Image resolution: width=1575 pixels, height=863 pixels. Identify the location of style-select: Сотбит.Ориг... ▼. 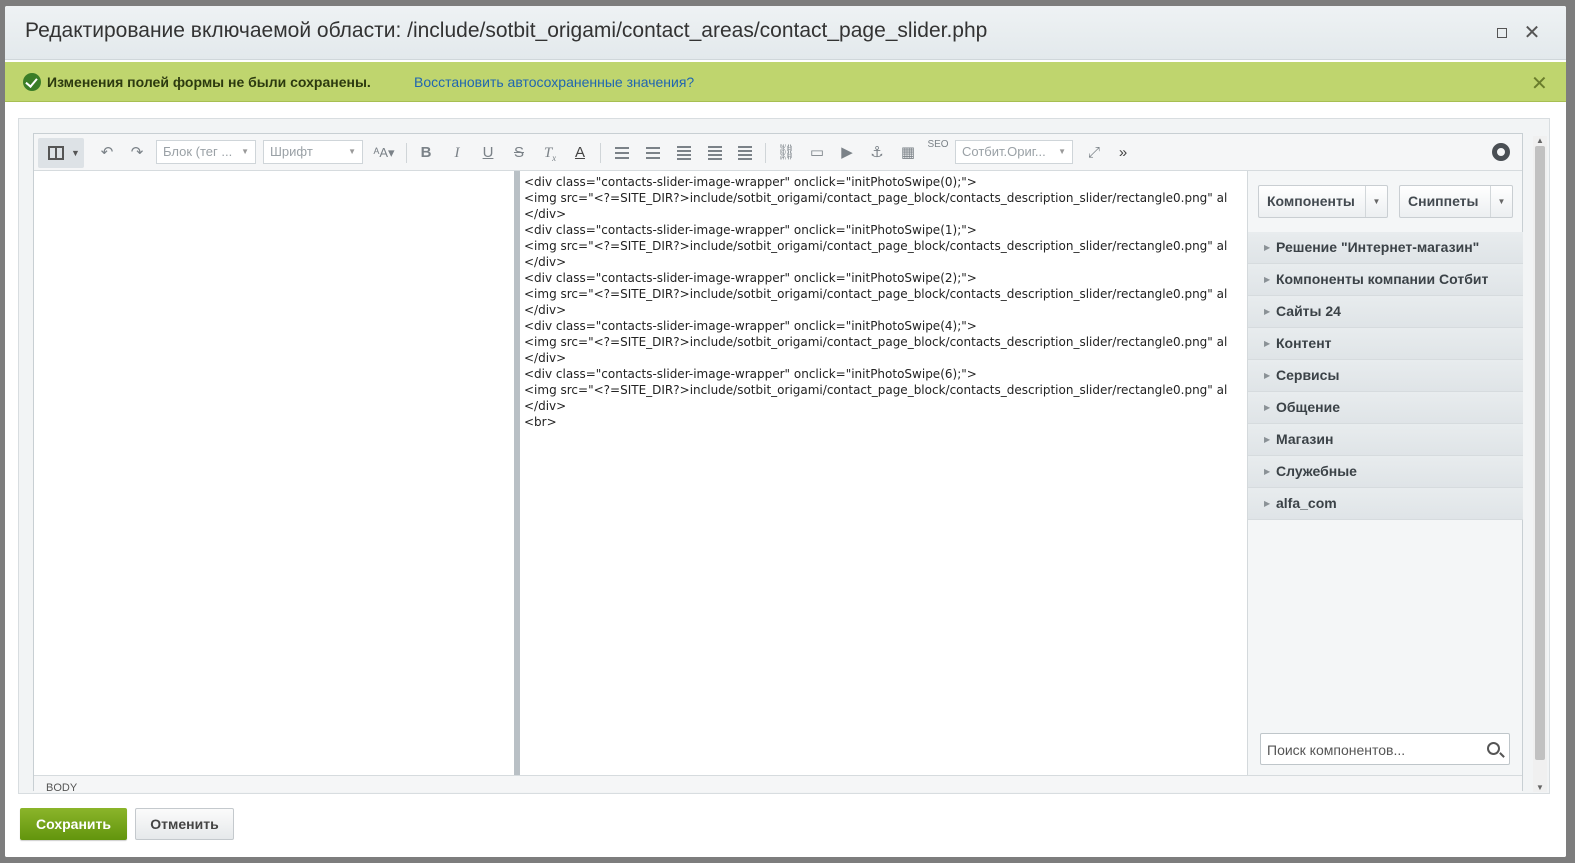
(1014, 152).